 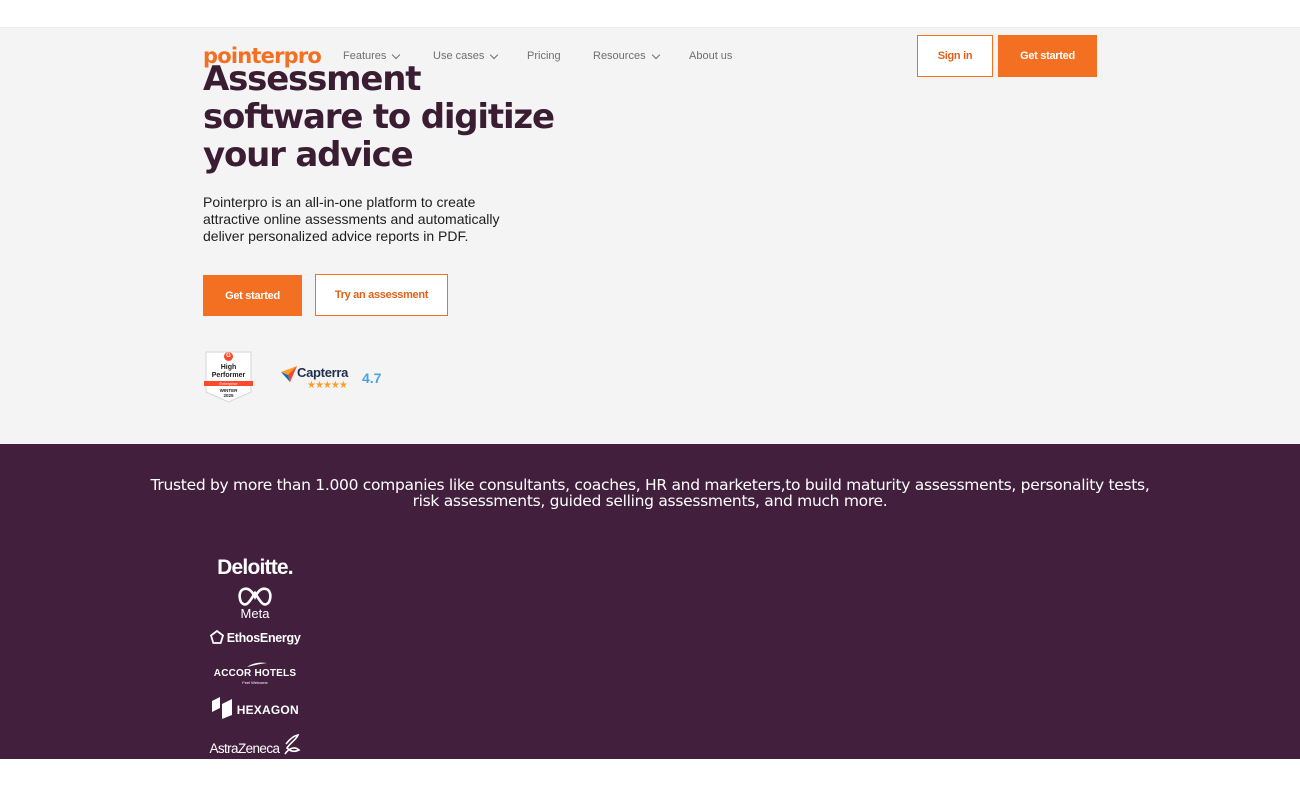 I want to click on accor-tagline: Feel Welcome, so click(x=255, y=682).